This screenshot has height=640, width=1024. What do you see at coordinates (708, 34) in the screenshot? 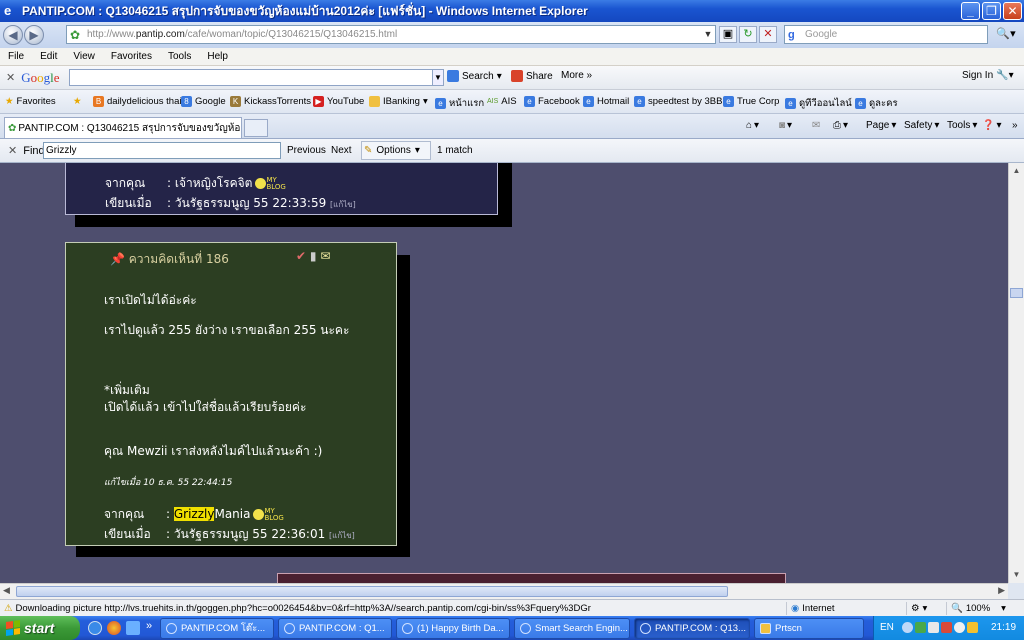
I see `address-dropdown-icon: ▼` at bounding box center [708, 34].